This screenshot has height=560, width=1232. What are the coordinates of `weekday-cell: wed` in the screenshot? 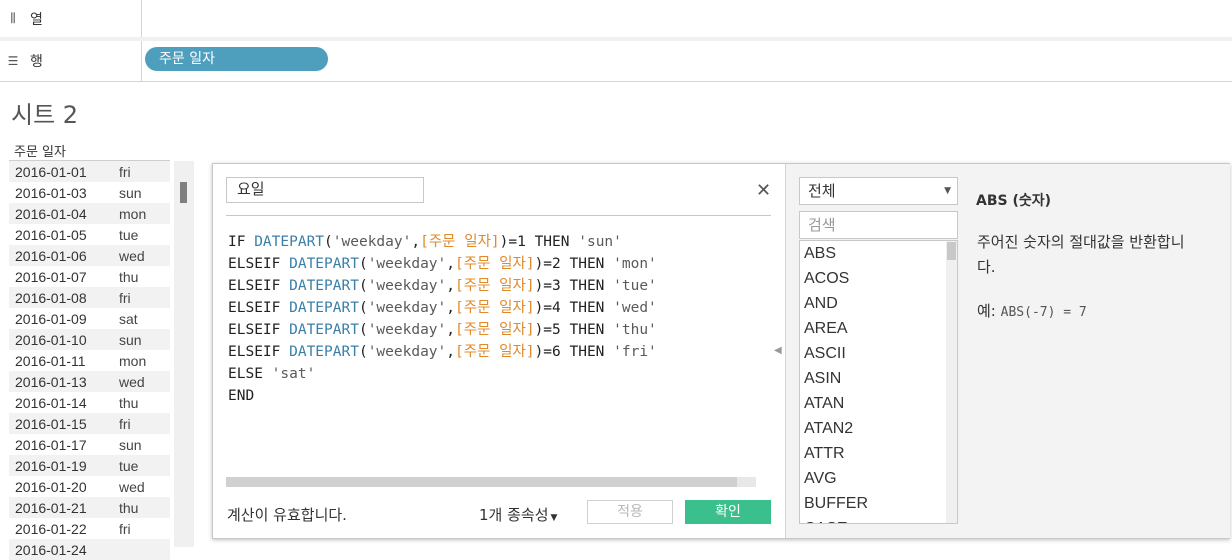 It's located at (132, 381).